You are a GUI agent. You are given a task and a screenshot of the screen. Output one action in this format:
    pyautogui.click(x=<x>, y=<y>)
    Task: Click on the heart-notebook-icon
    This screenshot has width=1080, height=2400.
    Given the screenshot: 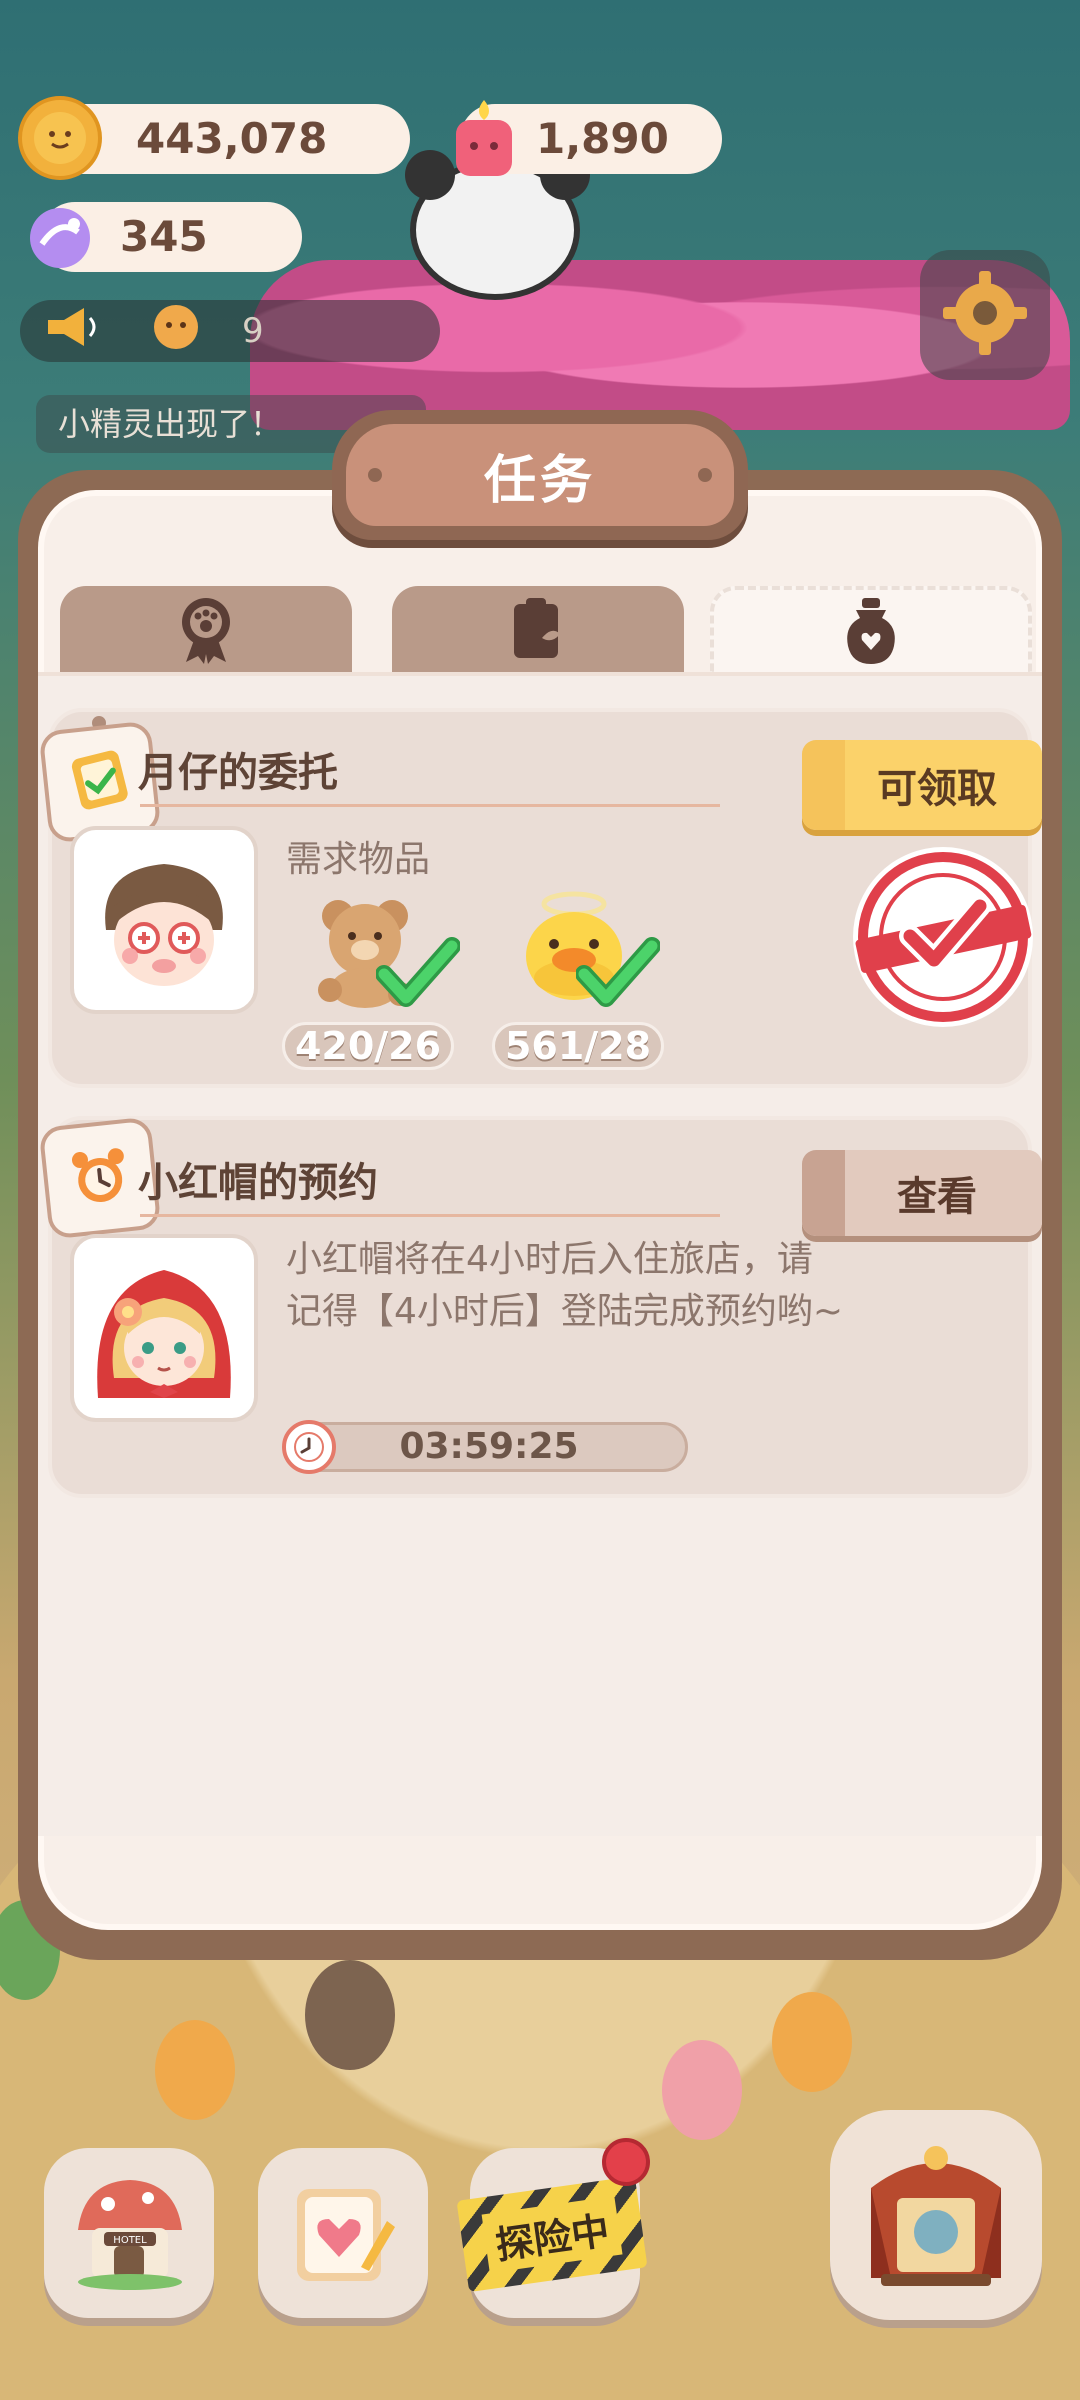 What is the action you would take?
    pyautogui.click(x=343, y=2233)
    